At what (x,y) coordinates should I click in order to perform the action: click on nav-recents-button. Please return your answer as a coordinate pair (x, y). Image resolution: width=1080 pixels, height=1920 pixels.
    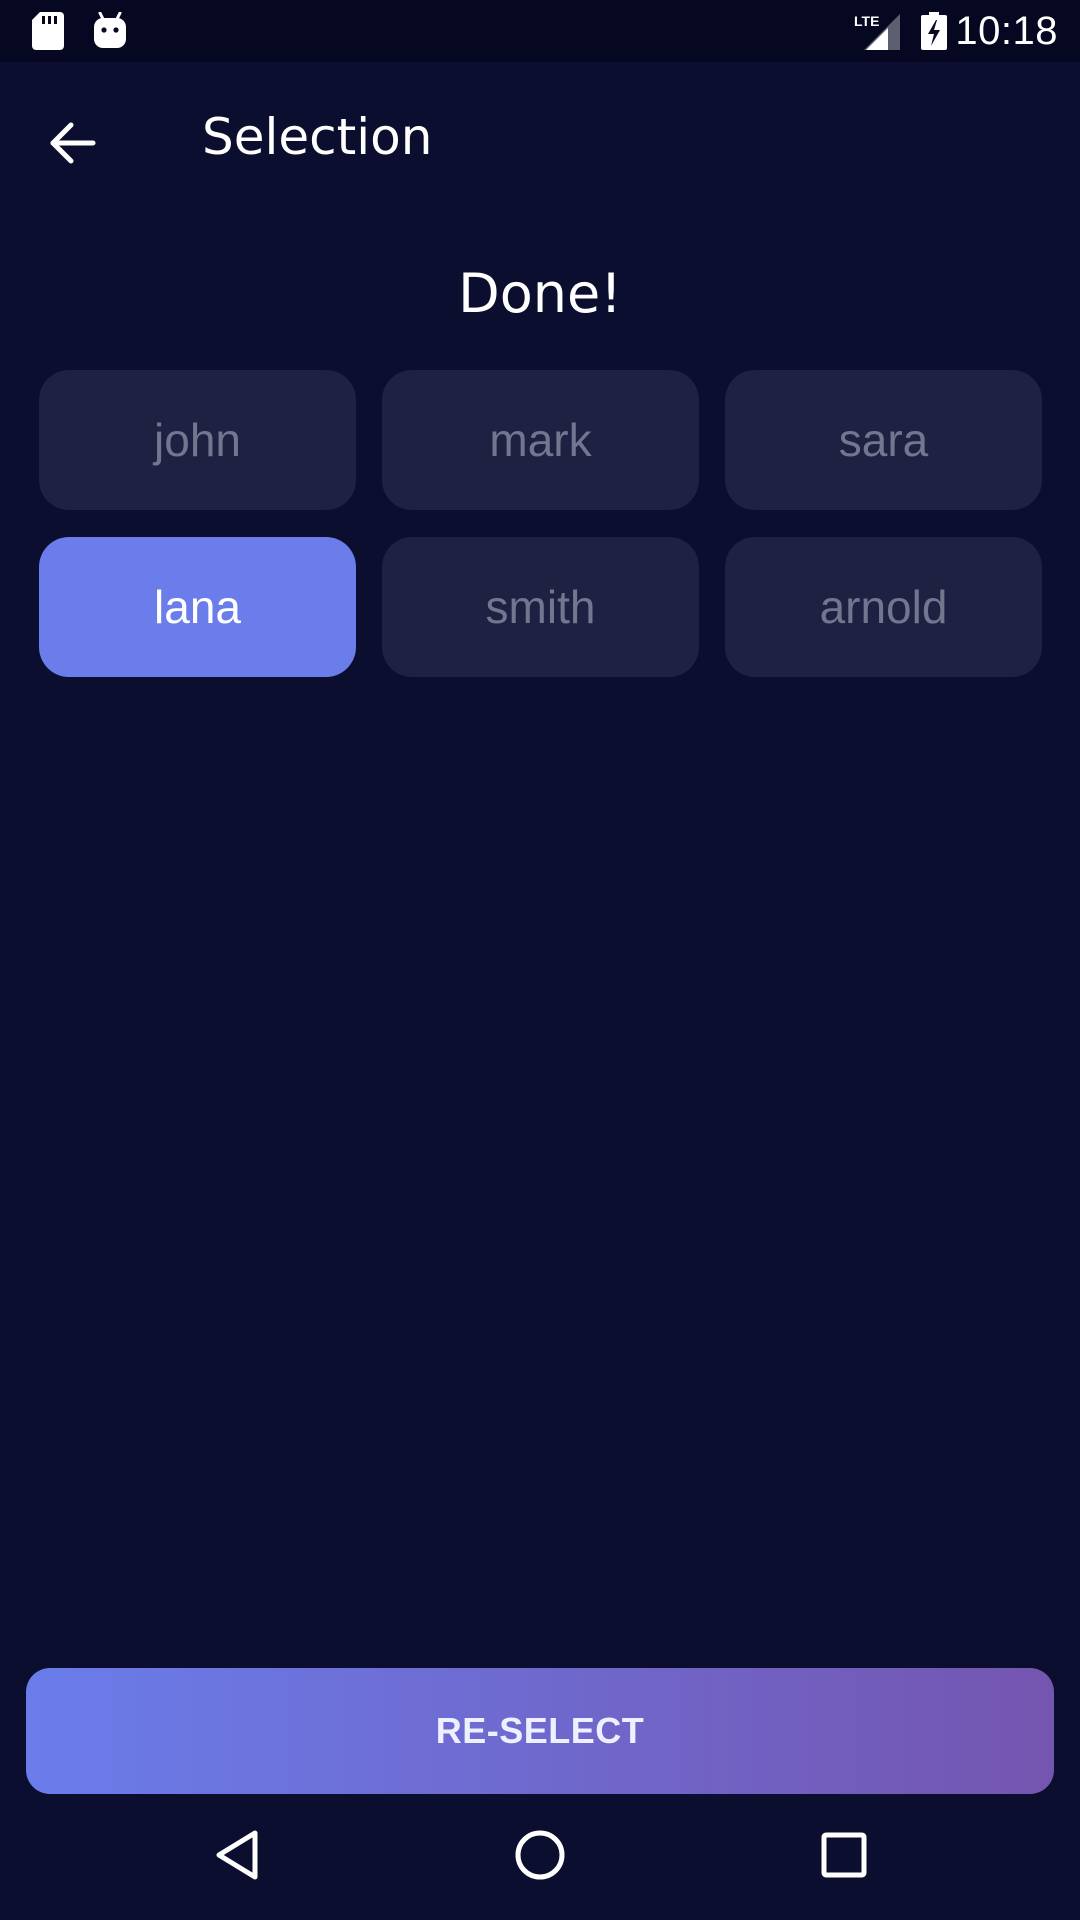
    Looking at the image, I should click on (844, 1857).